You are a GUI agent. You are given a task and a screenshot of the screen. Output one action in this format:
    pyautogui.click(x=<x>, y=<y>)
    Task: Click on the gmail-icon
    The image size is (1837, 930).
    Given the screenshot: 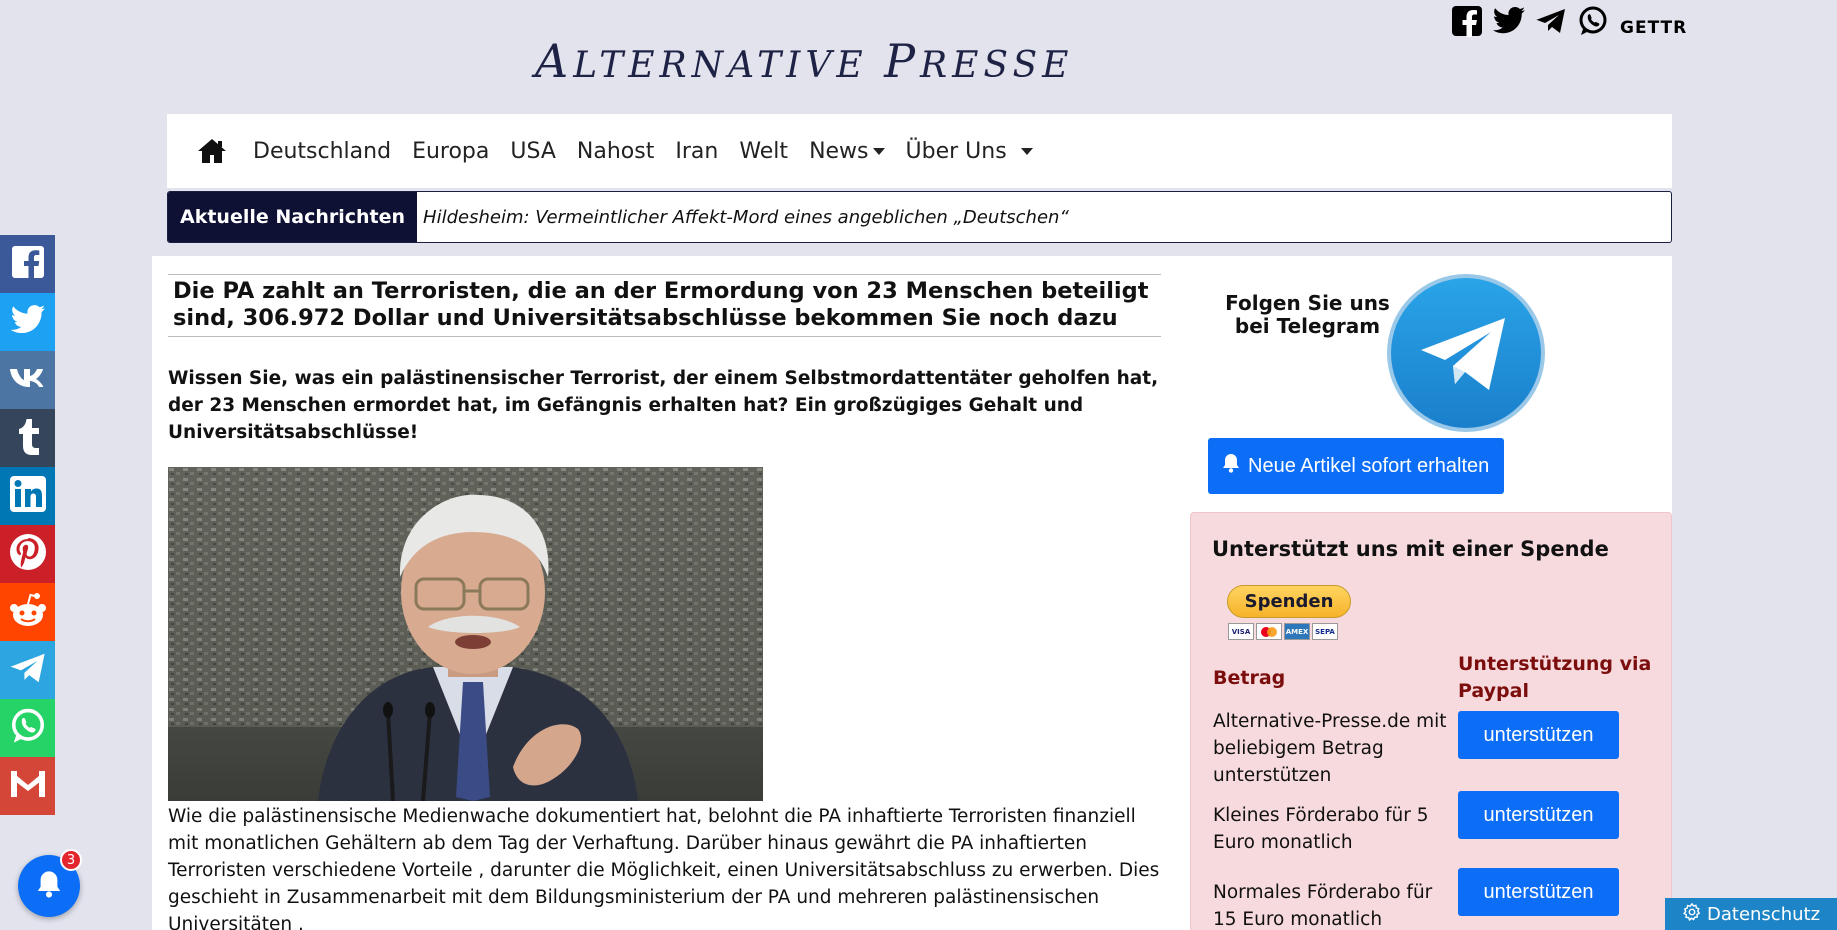 What is the action you would take?
    pyautogui.click(x=28, y=786)
    